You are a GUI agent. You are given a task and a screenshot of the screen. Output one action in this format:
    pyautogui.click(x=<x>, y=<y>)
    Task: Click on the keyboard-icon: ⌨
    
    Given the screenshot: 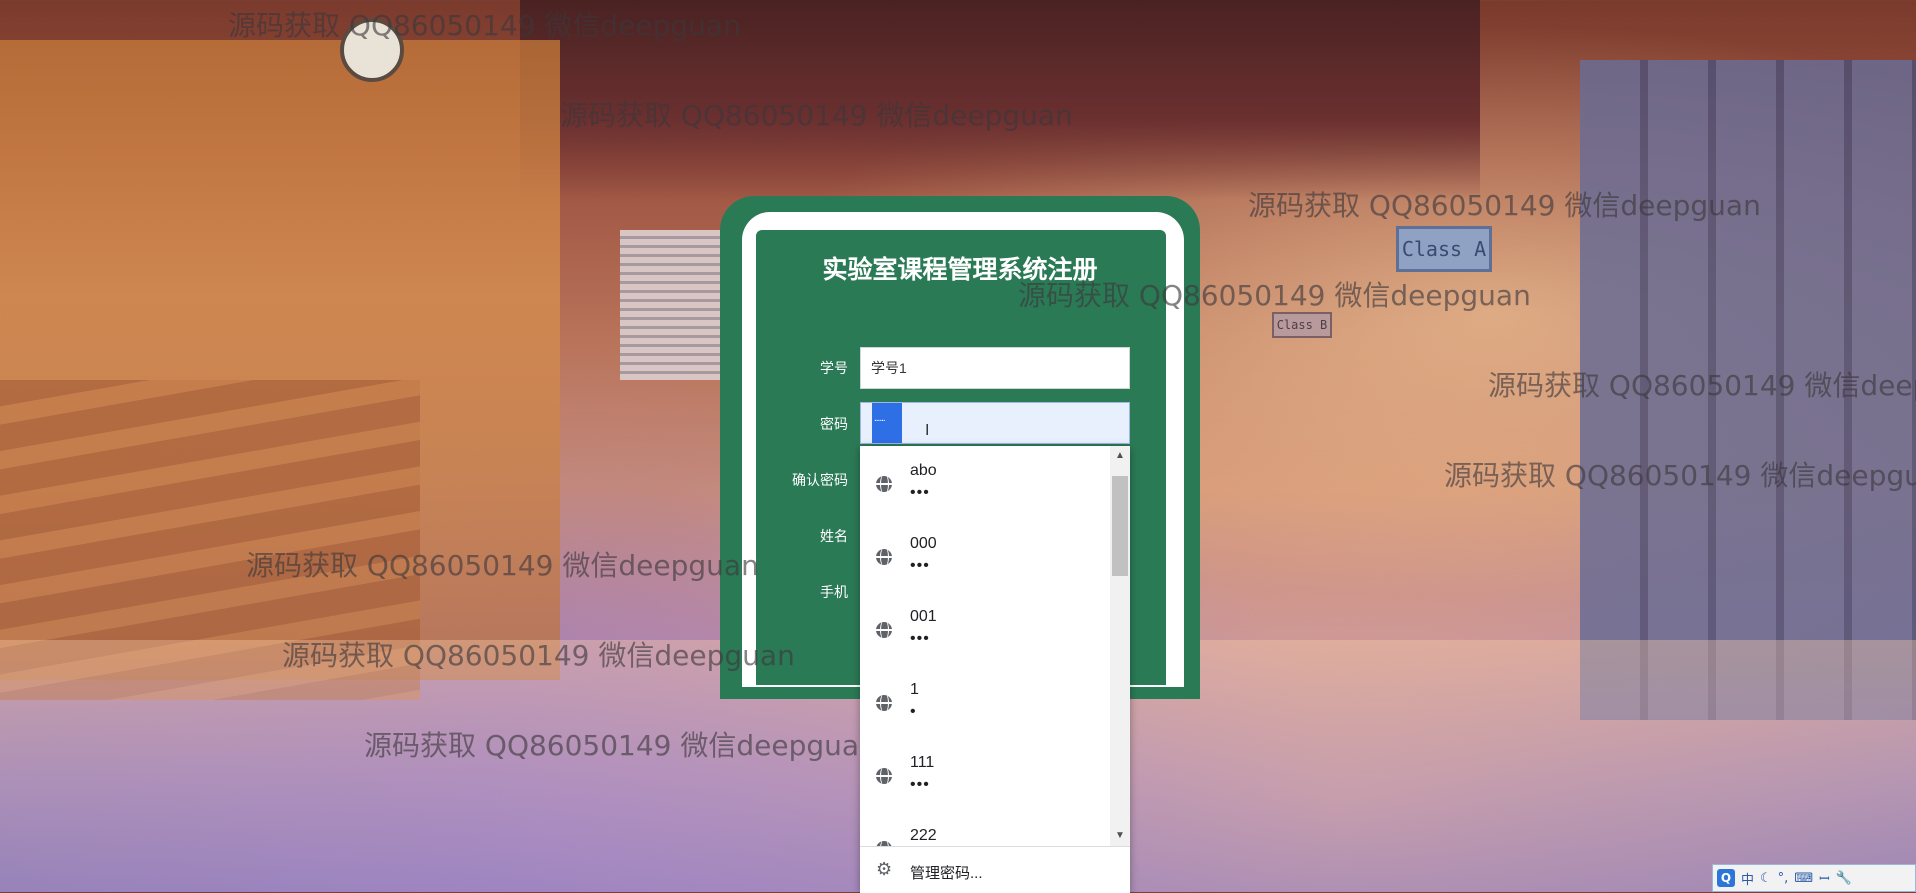 What is the action you would take?
    pyautogui.click(x=1803, y=878)
    